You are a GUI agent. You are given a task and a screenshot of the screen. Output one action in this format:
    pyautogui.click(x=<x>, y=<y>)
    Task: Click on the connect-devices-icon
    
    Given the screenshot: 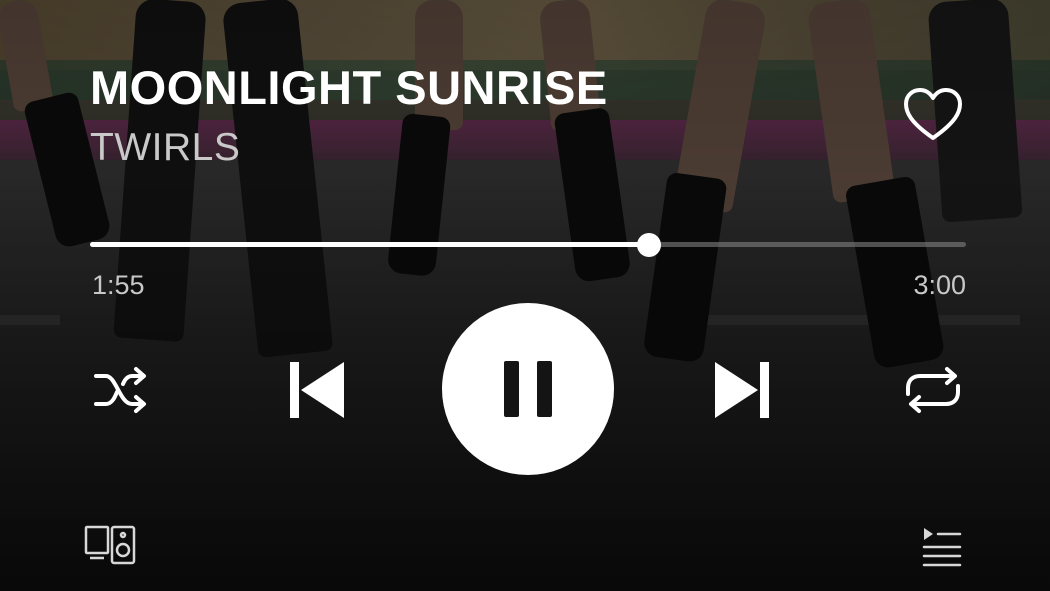 What is the action you would take?
    pyautogui.click(x=110, y=545)
    